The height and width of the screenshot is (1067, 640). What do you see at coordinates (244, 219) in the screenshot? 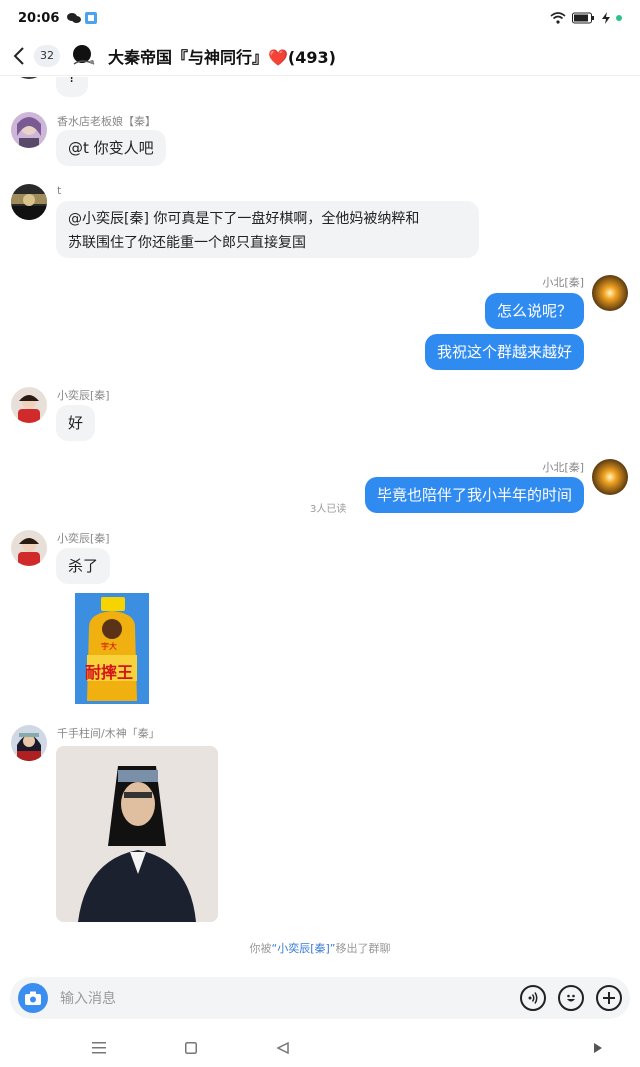
I see `message-line: @小奕辰[秦] 你可真是下了一盘好棋啊，全他妈被纳粹和` at bounding box center [244, 219].